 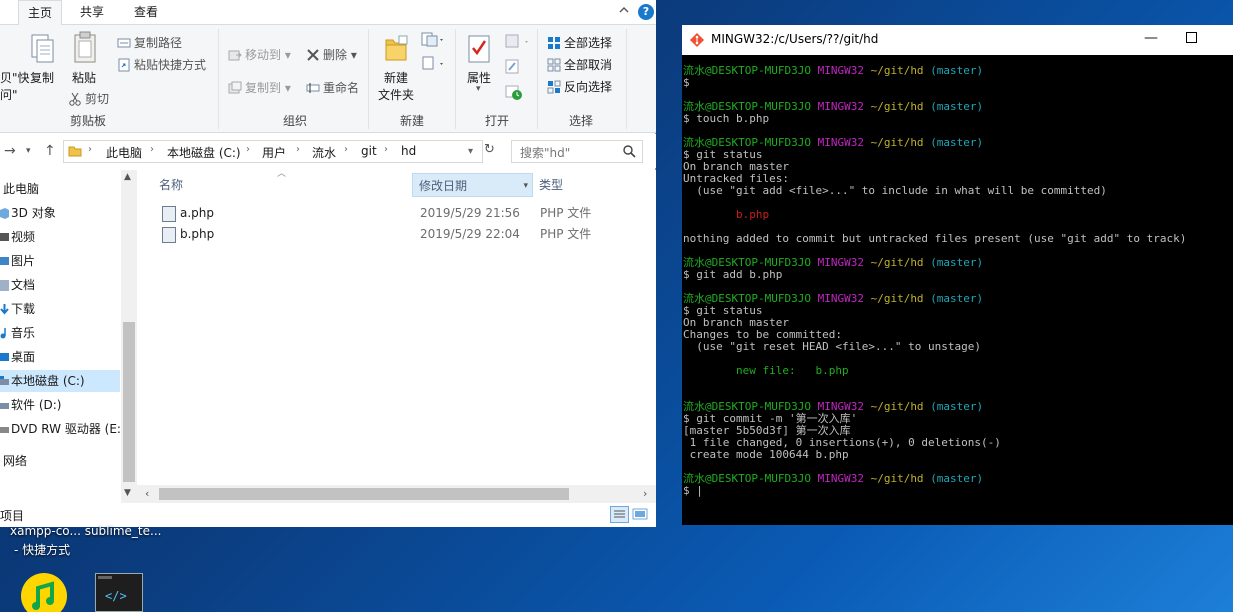 I want to click on properties-dropdown-icon: ▾, so click(x=478, y=89).